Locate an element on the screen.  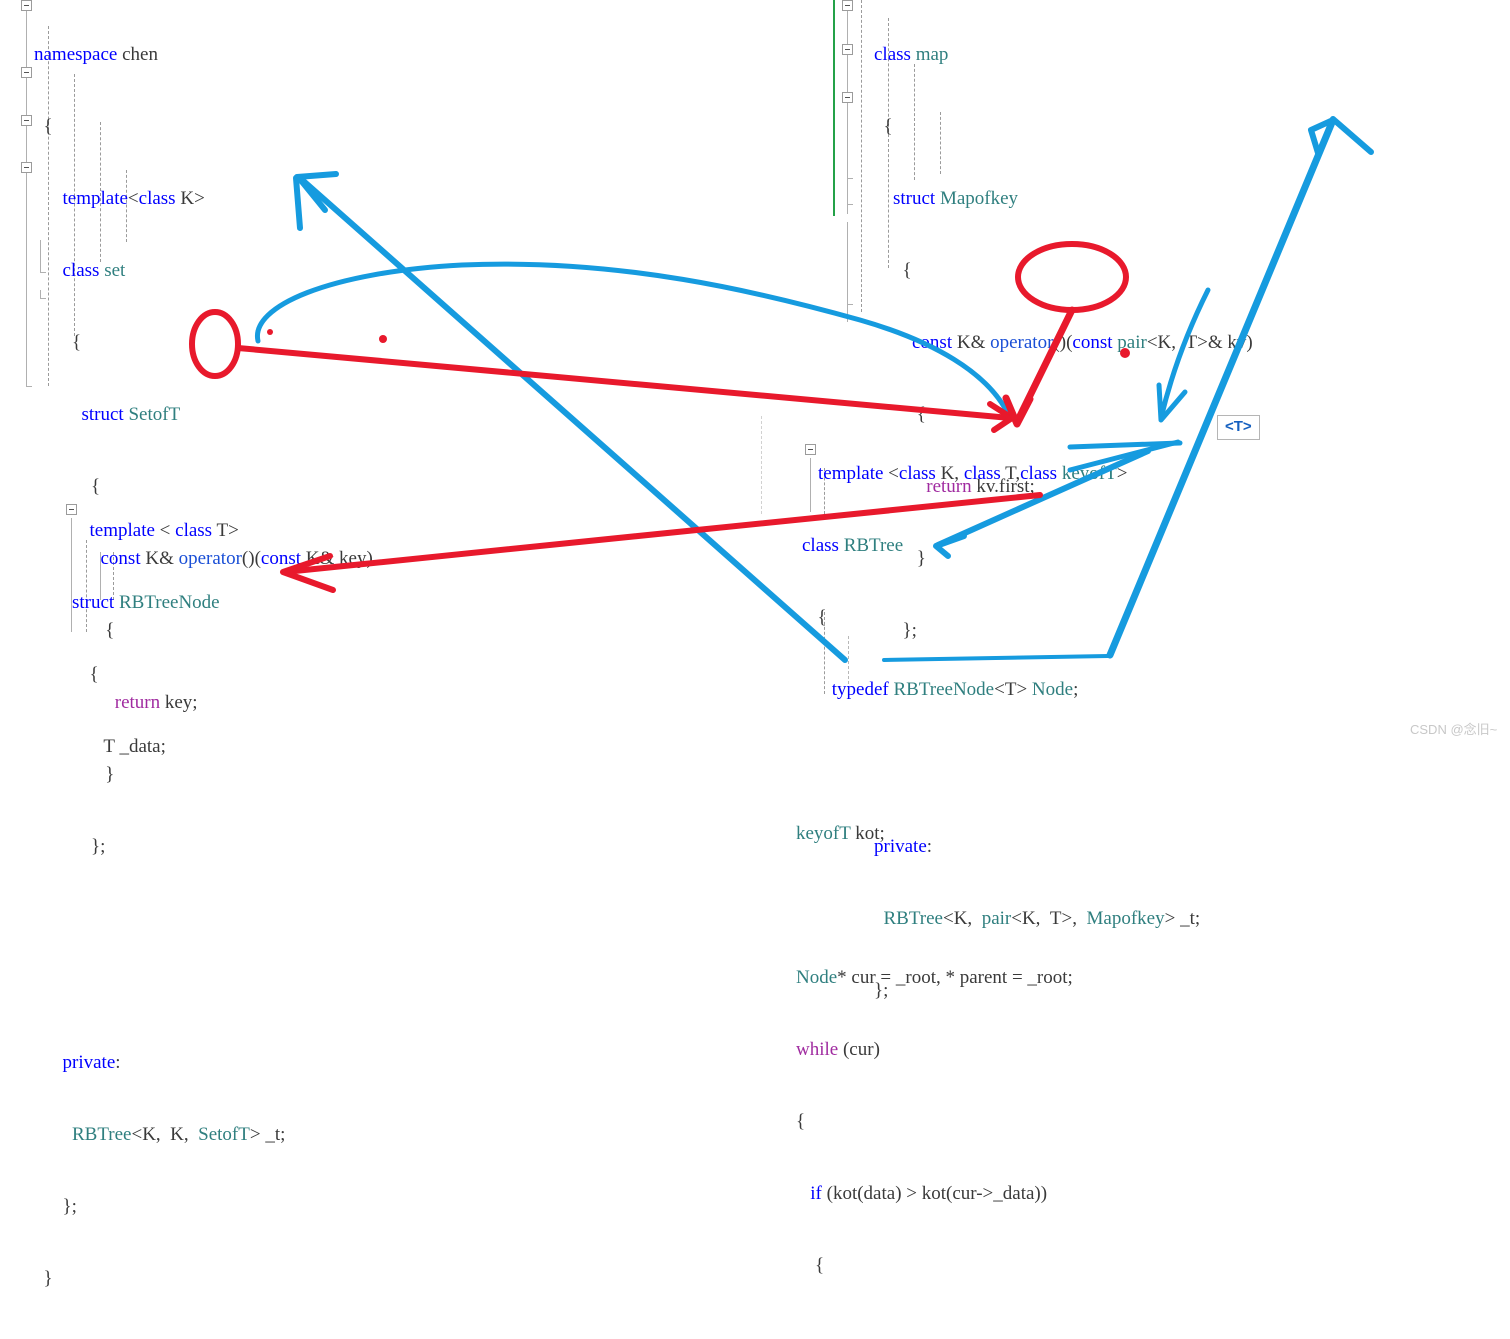
code-line: RBTree<K, K, SetofT> _t; is located at coordinates (179, 1134).